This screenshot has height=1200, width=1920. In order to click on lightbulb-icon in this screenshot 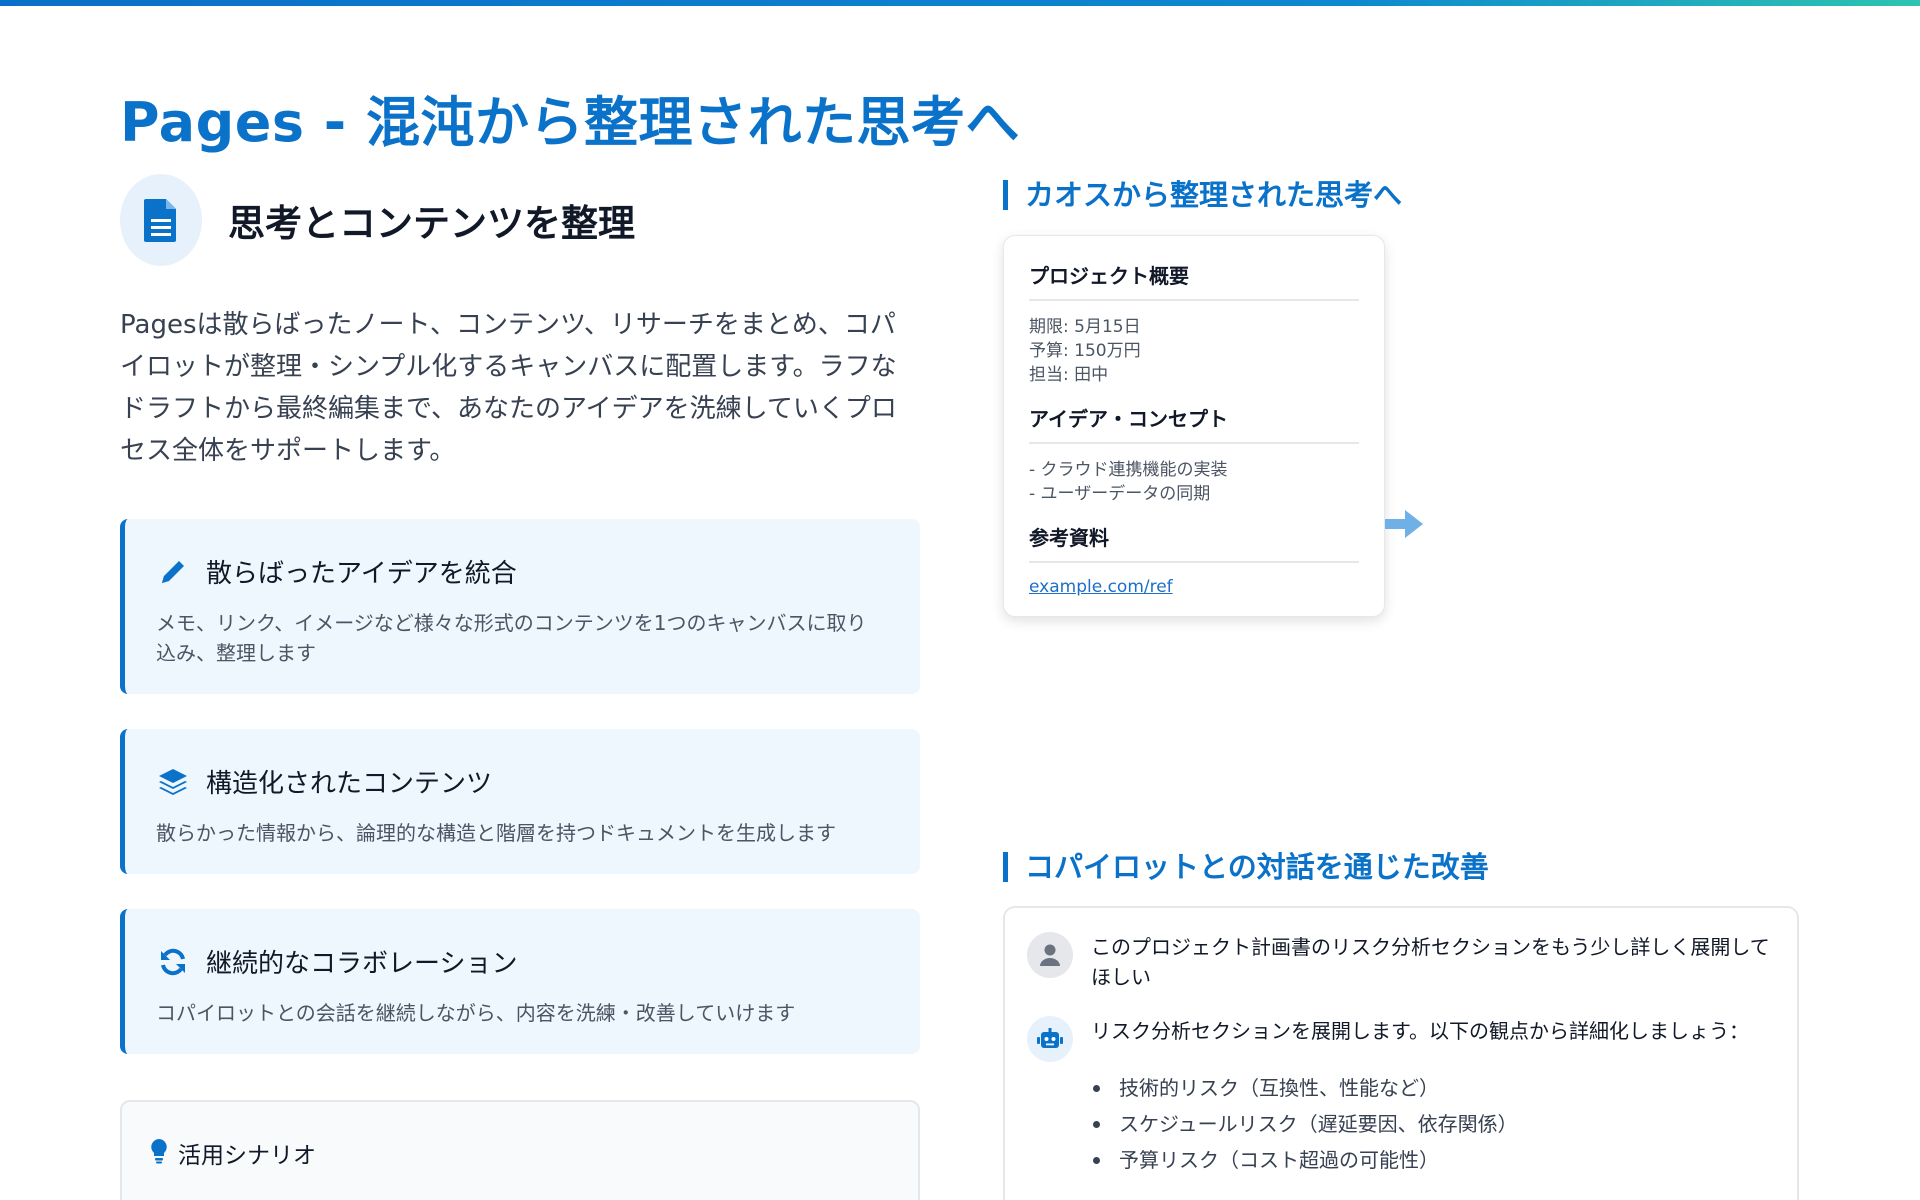, I will do `click(159, 1153)`.